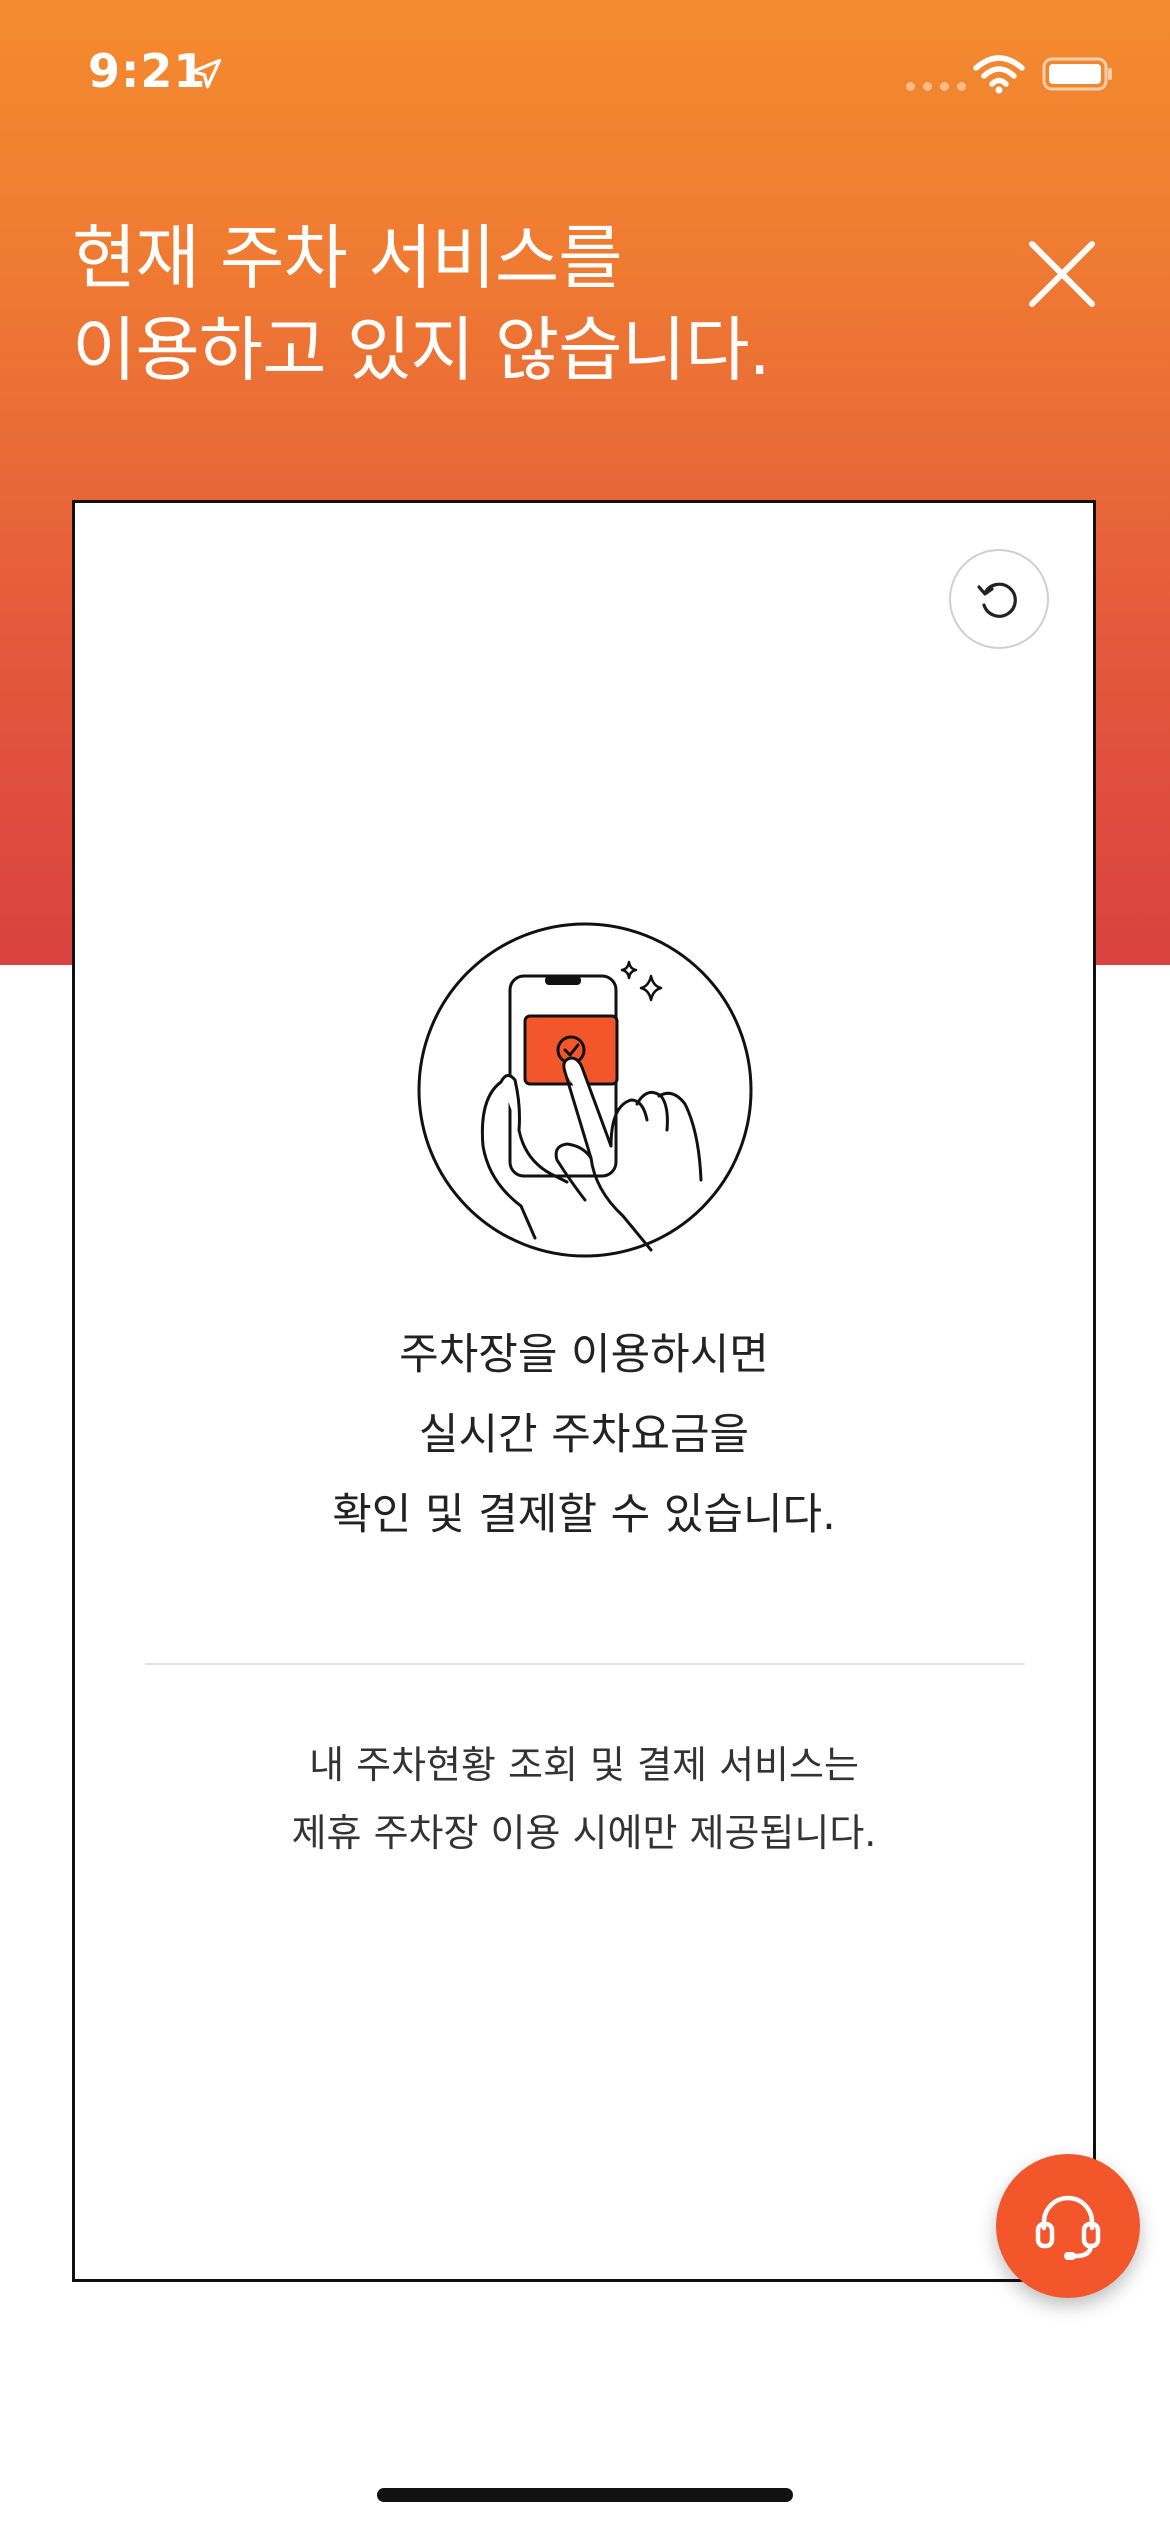  Describe the element at coordinates (584, 1355) in the screenshot. I see `main-message-line-1: 주차장을 이용하시면` at that location.